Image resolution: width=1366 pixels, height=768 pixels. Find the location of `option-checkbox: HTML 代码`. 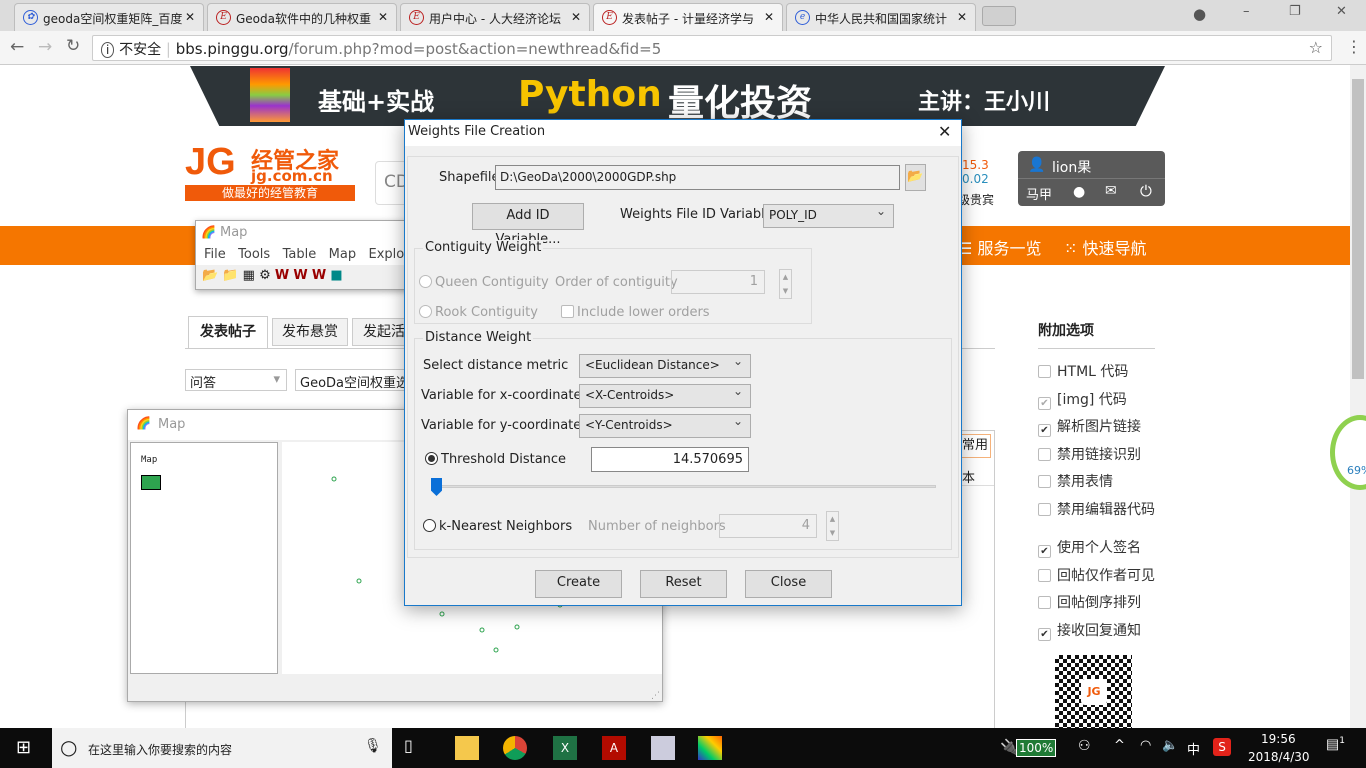

option-checkbox: HTML 代码 is located at coordinates (1083, 371).